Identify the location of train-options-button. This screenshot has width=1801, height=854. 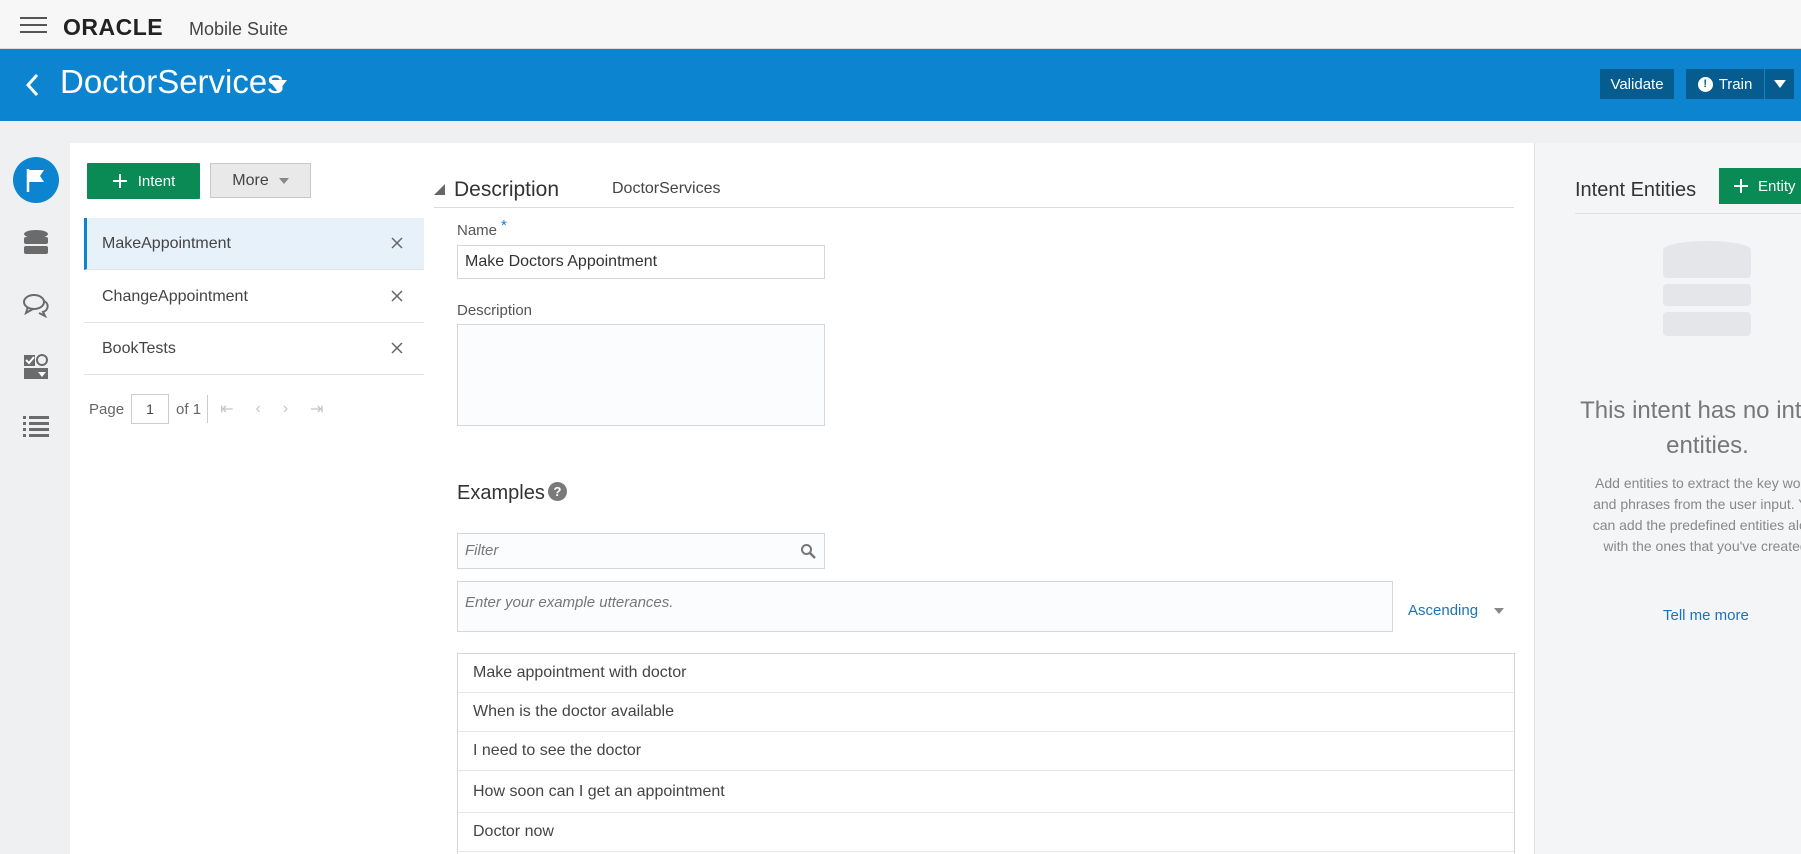
(1779, 84).